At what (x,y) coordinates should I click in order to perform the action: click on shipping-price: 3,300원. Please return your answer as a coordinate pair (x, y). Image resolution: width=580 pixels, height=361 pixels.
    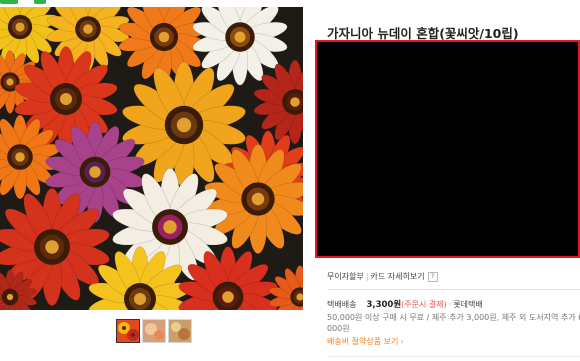
    Looking at the image, I should click on (384, 305).